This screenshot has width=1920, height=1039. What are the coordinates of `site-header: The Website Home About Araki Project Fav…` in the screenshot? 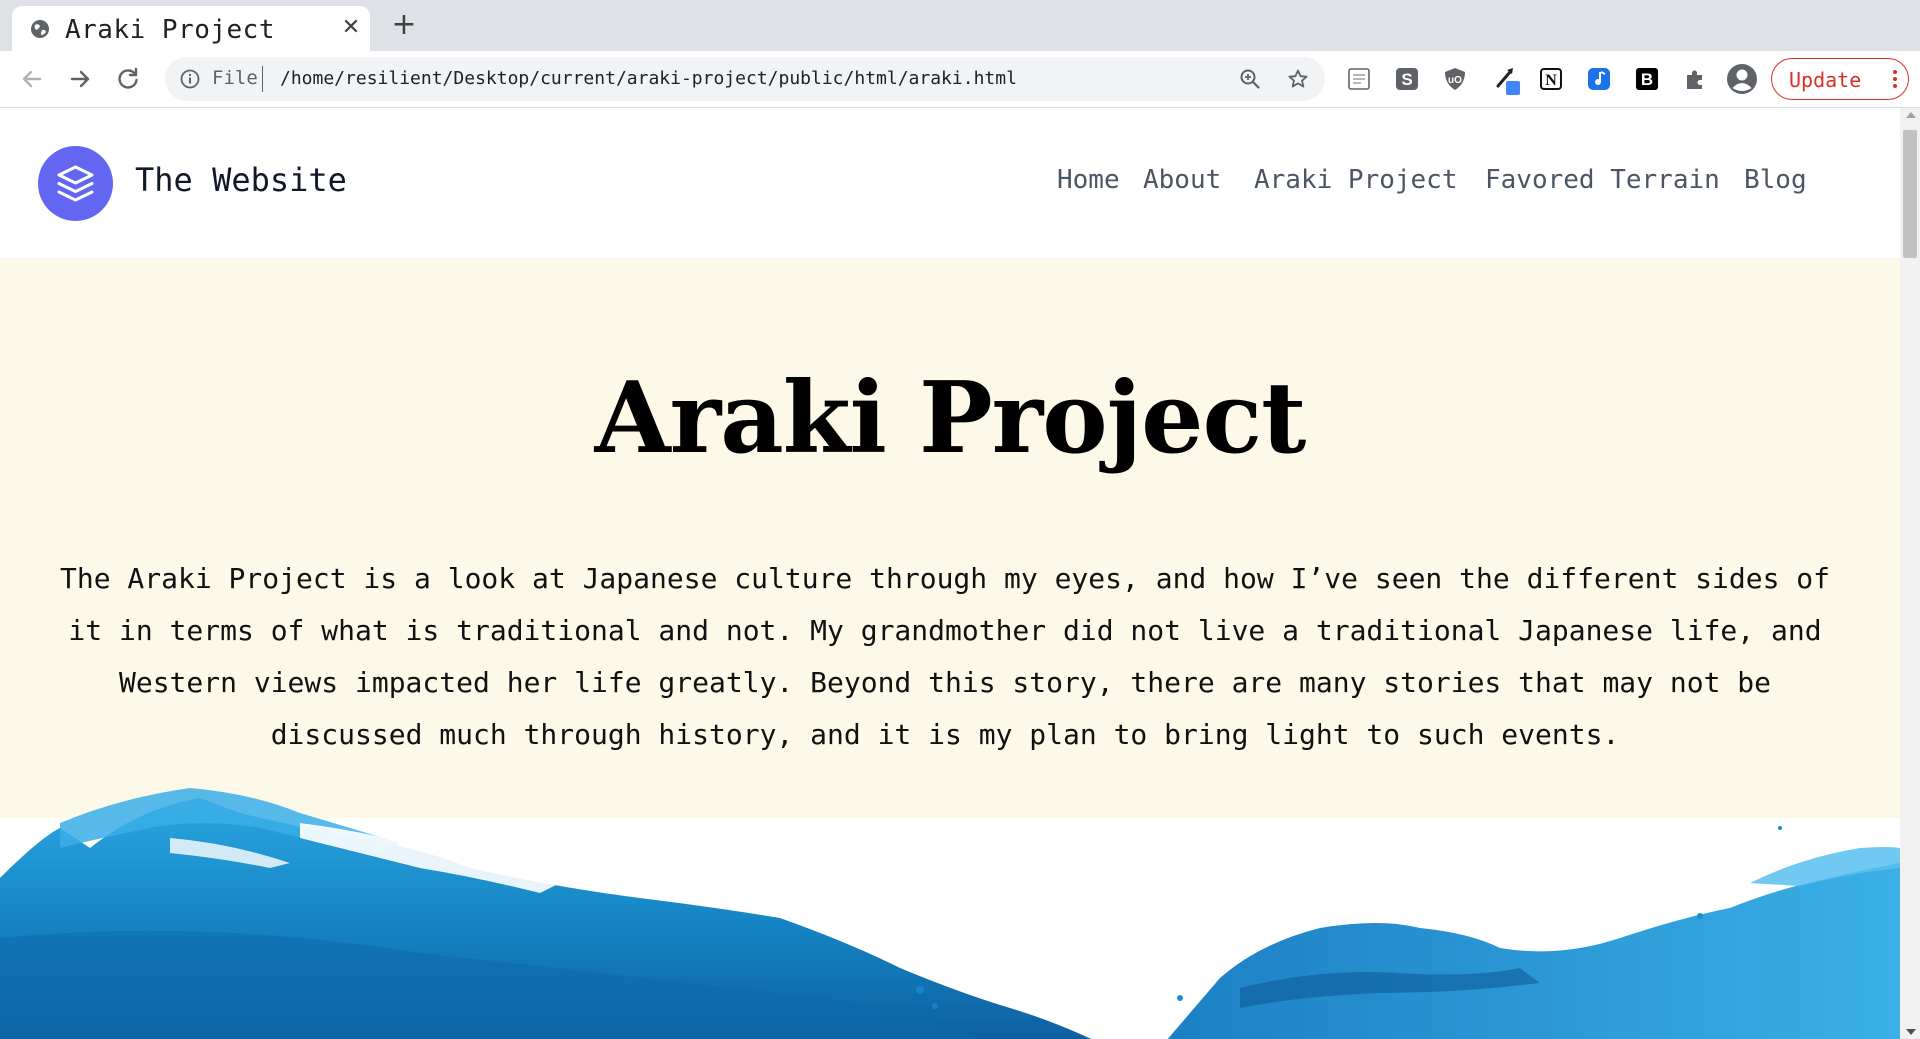 It's located at (950, 183).